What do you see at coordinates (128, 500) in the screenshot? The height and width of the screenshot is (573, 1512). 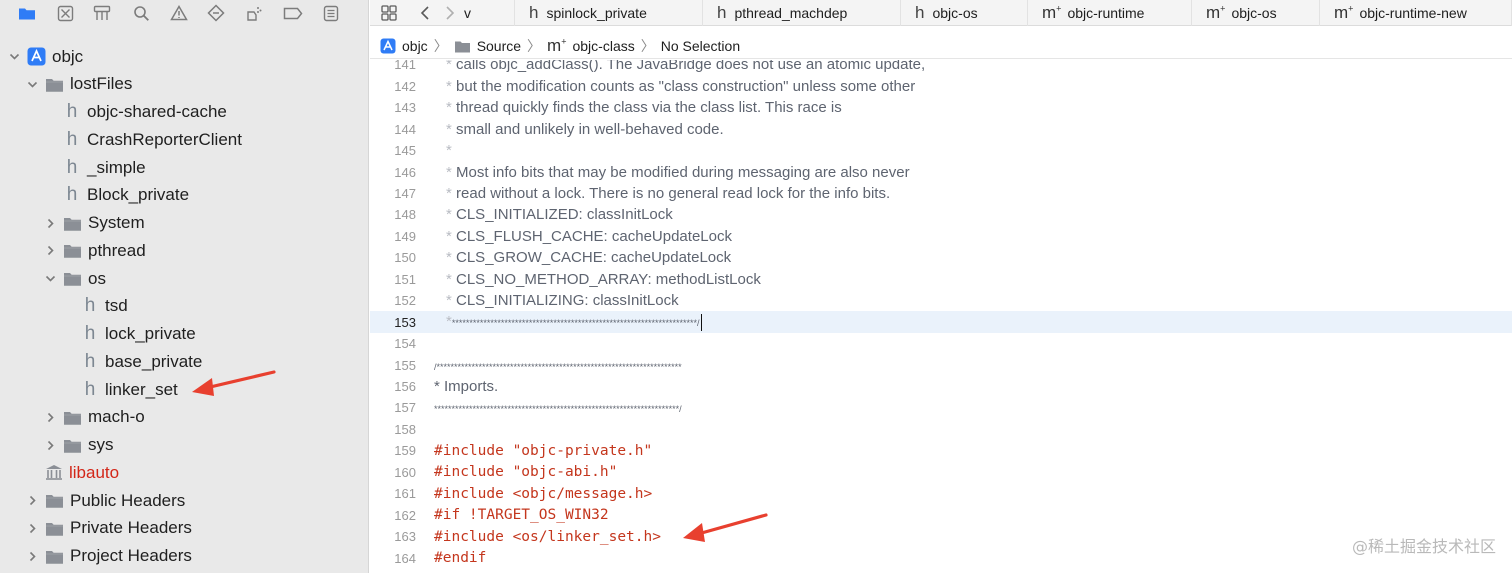 I see `tree-row-label: Public Headers` at bounding box center [128, 500].